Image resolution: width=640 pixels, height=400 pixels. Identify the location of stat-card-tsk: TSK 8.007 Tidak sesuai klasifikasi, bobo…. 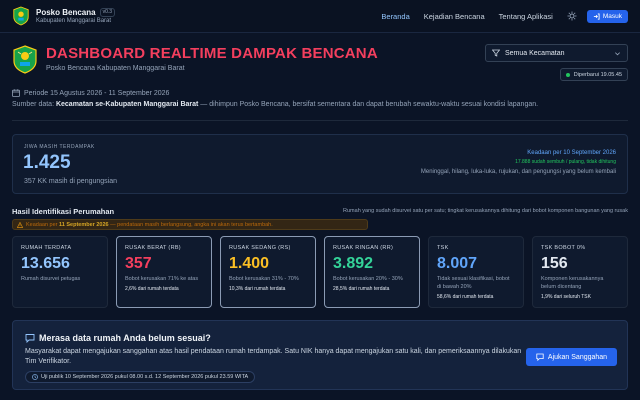
(476, 272).